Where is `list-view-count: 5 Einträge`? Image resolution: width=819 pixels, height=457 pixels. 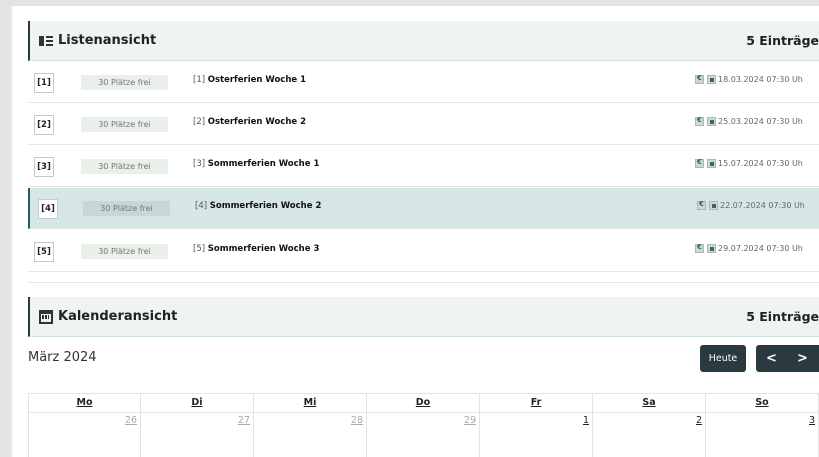 list-view-count: 5 Einträge is located at coordinates (782, 40).